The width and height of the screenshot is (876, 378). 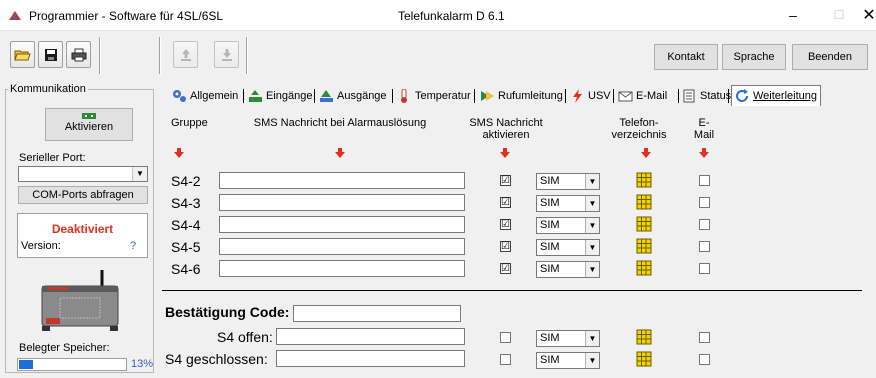 What do you see at coordinates (370, 336) in the screenshot?
I see `s4-open-input` at bounding box center [370, 336].